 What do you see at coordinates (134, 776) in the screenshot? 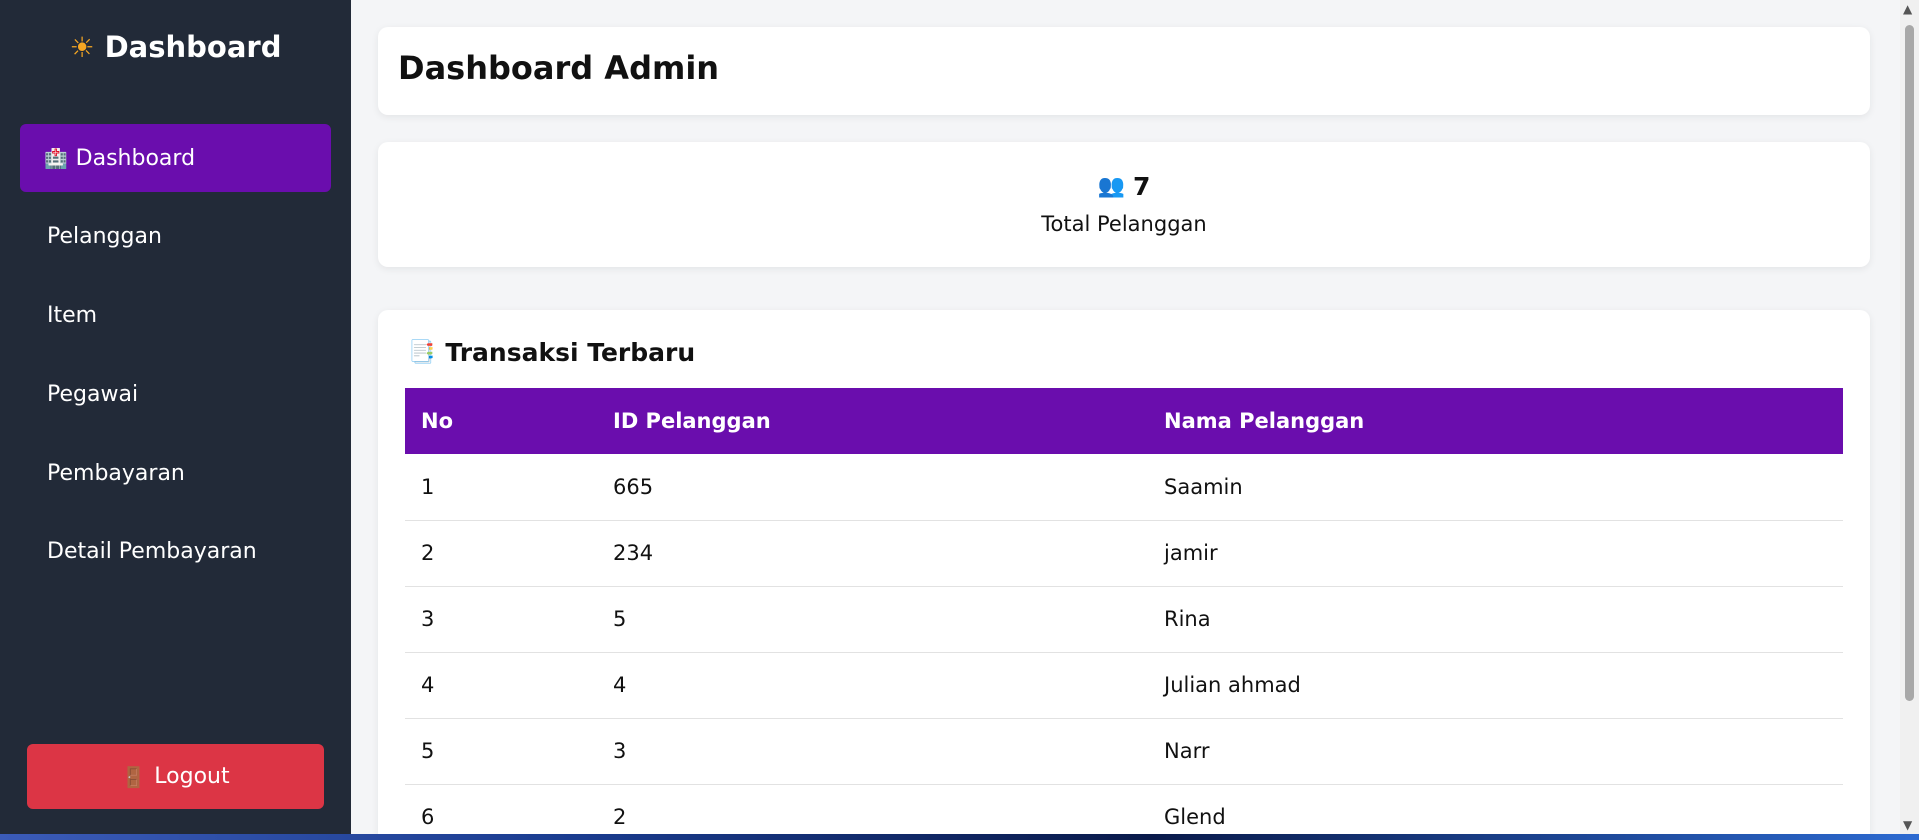
I see `door-icon: 🚪` at bounding box center [134, 776].